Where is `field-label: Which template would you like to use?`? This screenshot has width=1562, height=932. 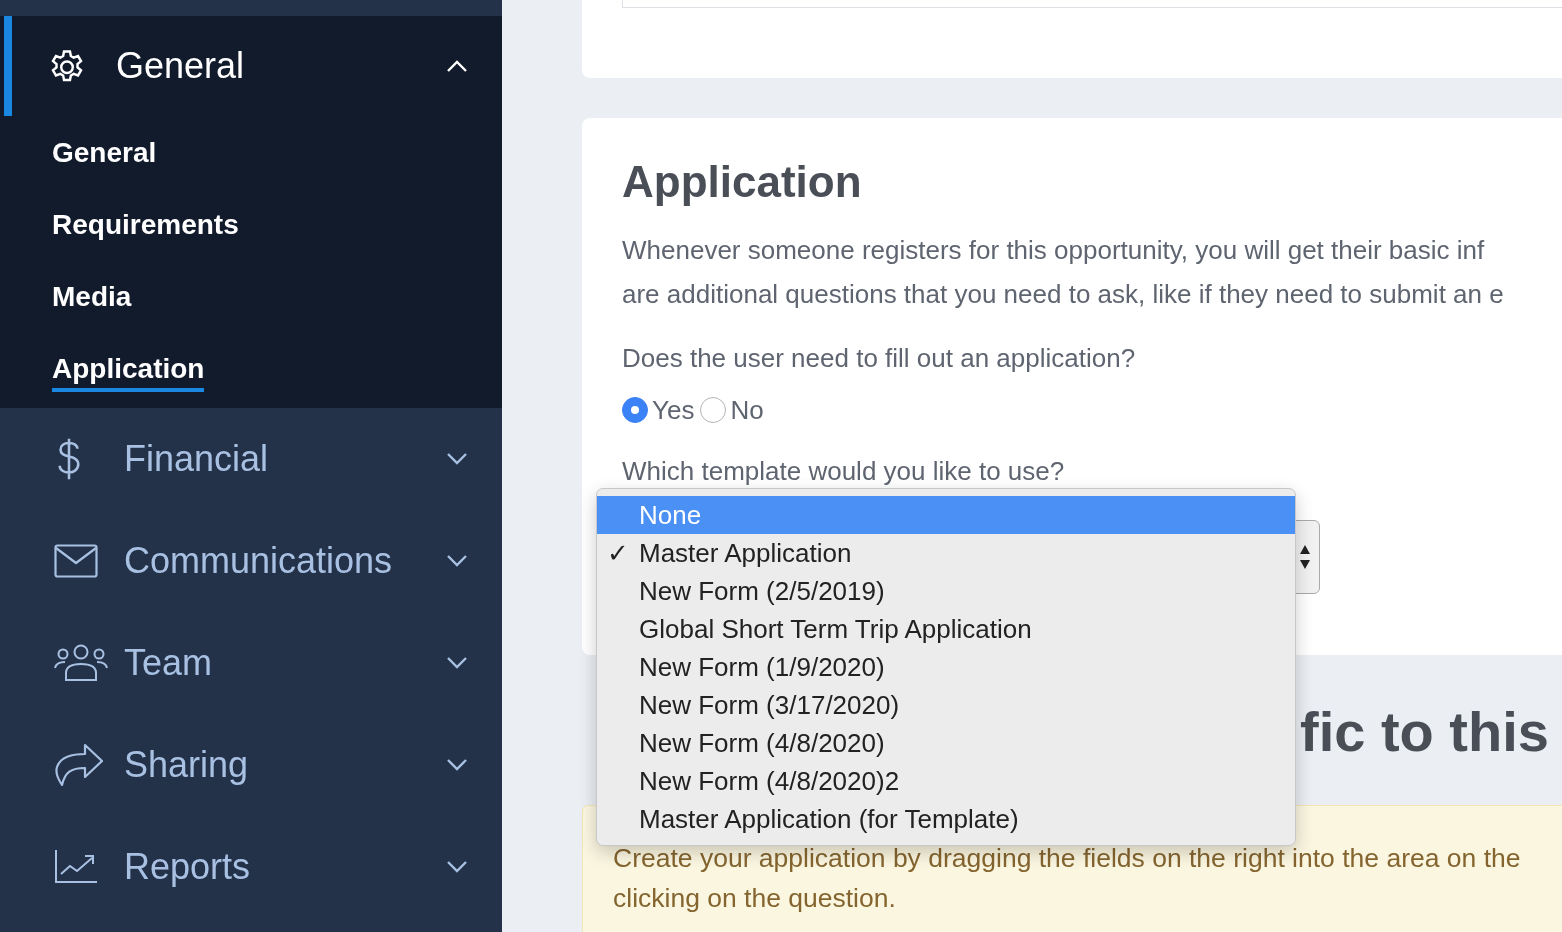
field-label: Which template would you like to use? is located at coordinates (844, 471).